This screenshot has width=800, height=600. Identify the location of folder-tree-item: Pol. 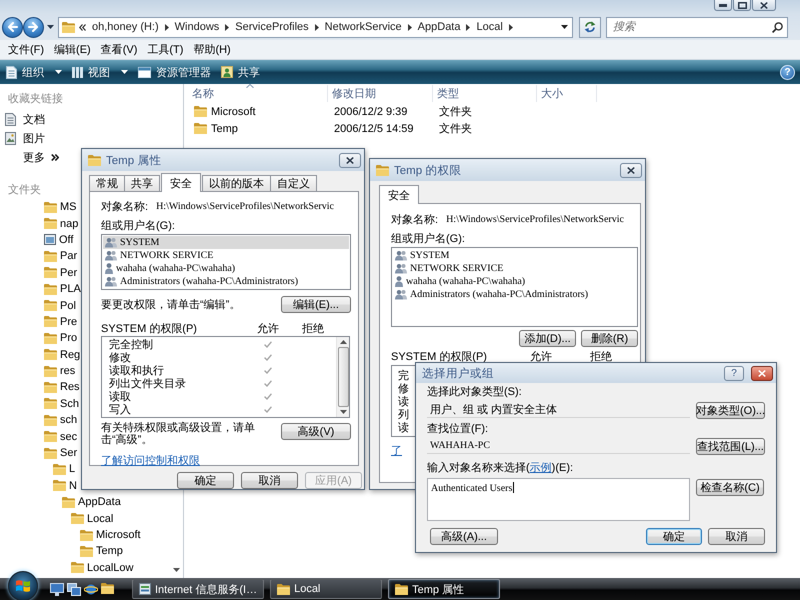
(60, 305).